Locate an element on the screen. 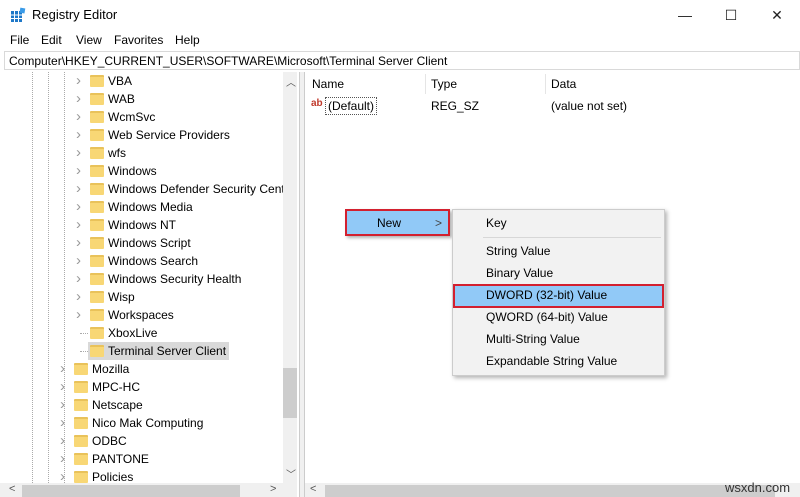 Image resolution: width=800 pixels, height=497 pixels. tree-hscroll-thumb is located at coordinates (131, 491).